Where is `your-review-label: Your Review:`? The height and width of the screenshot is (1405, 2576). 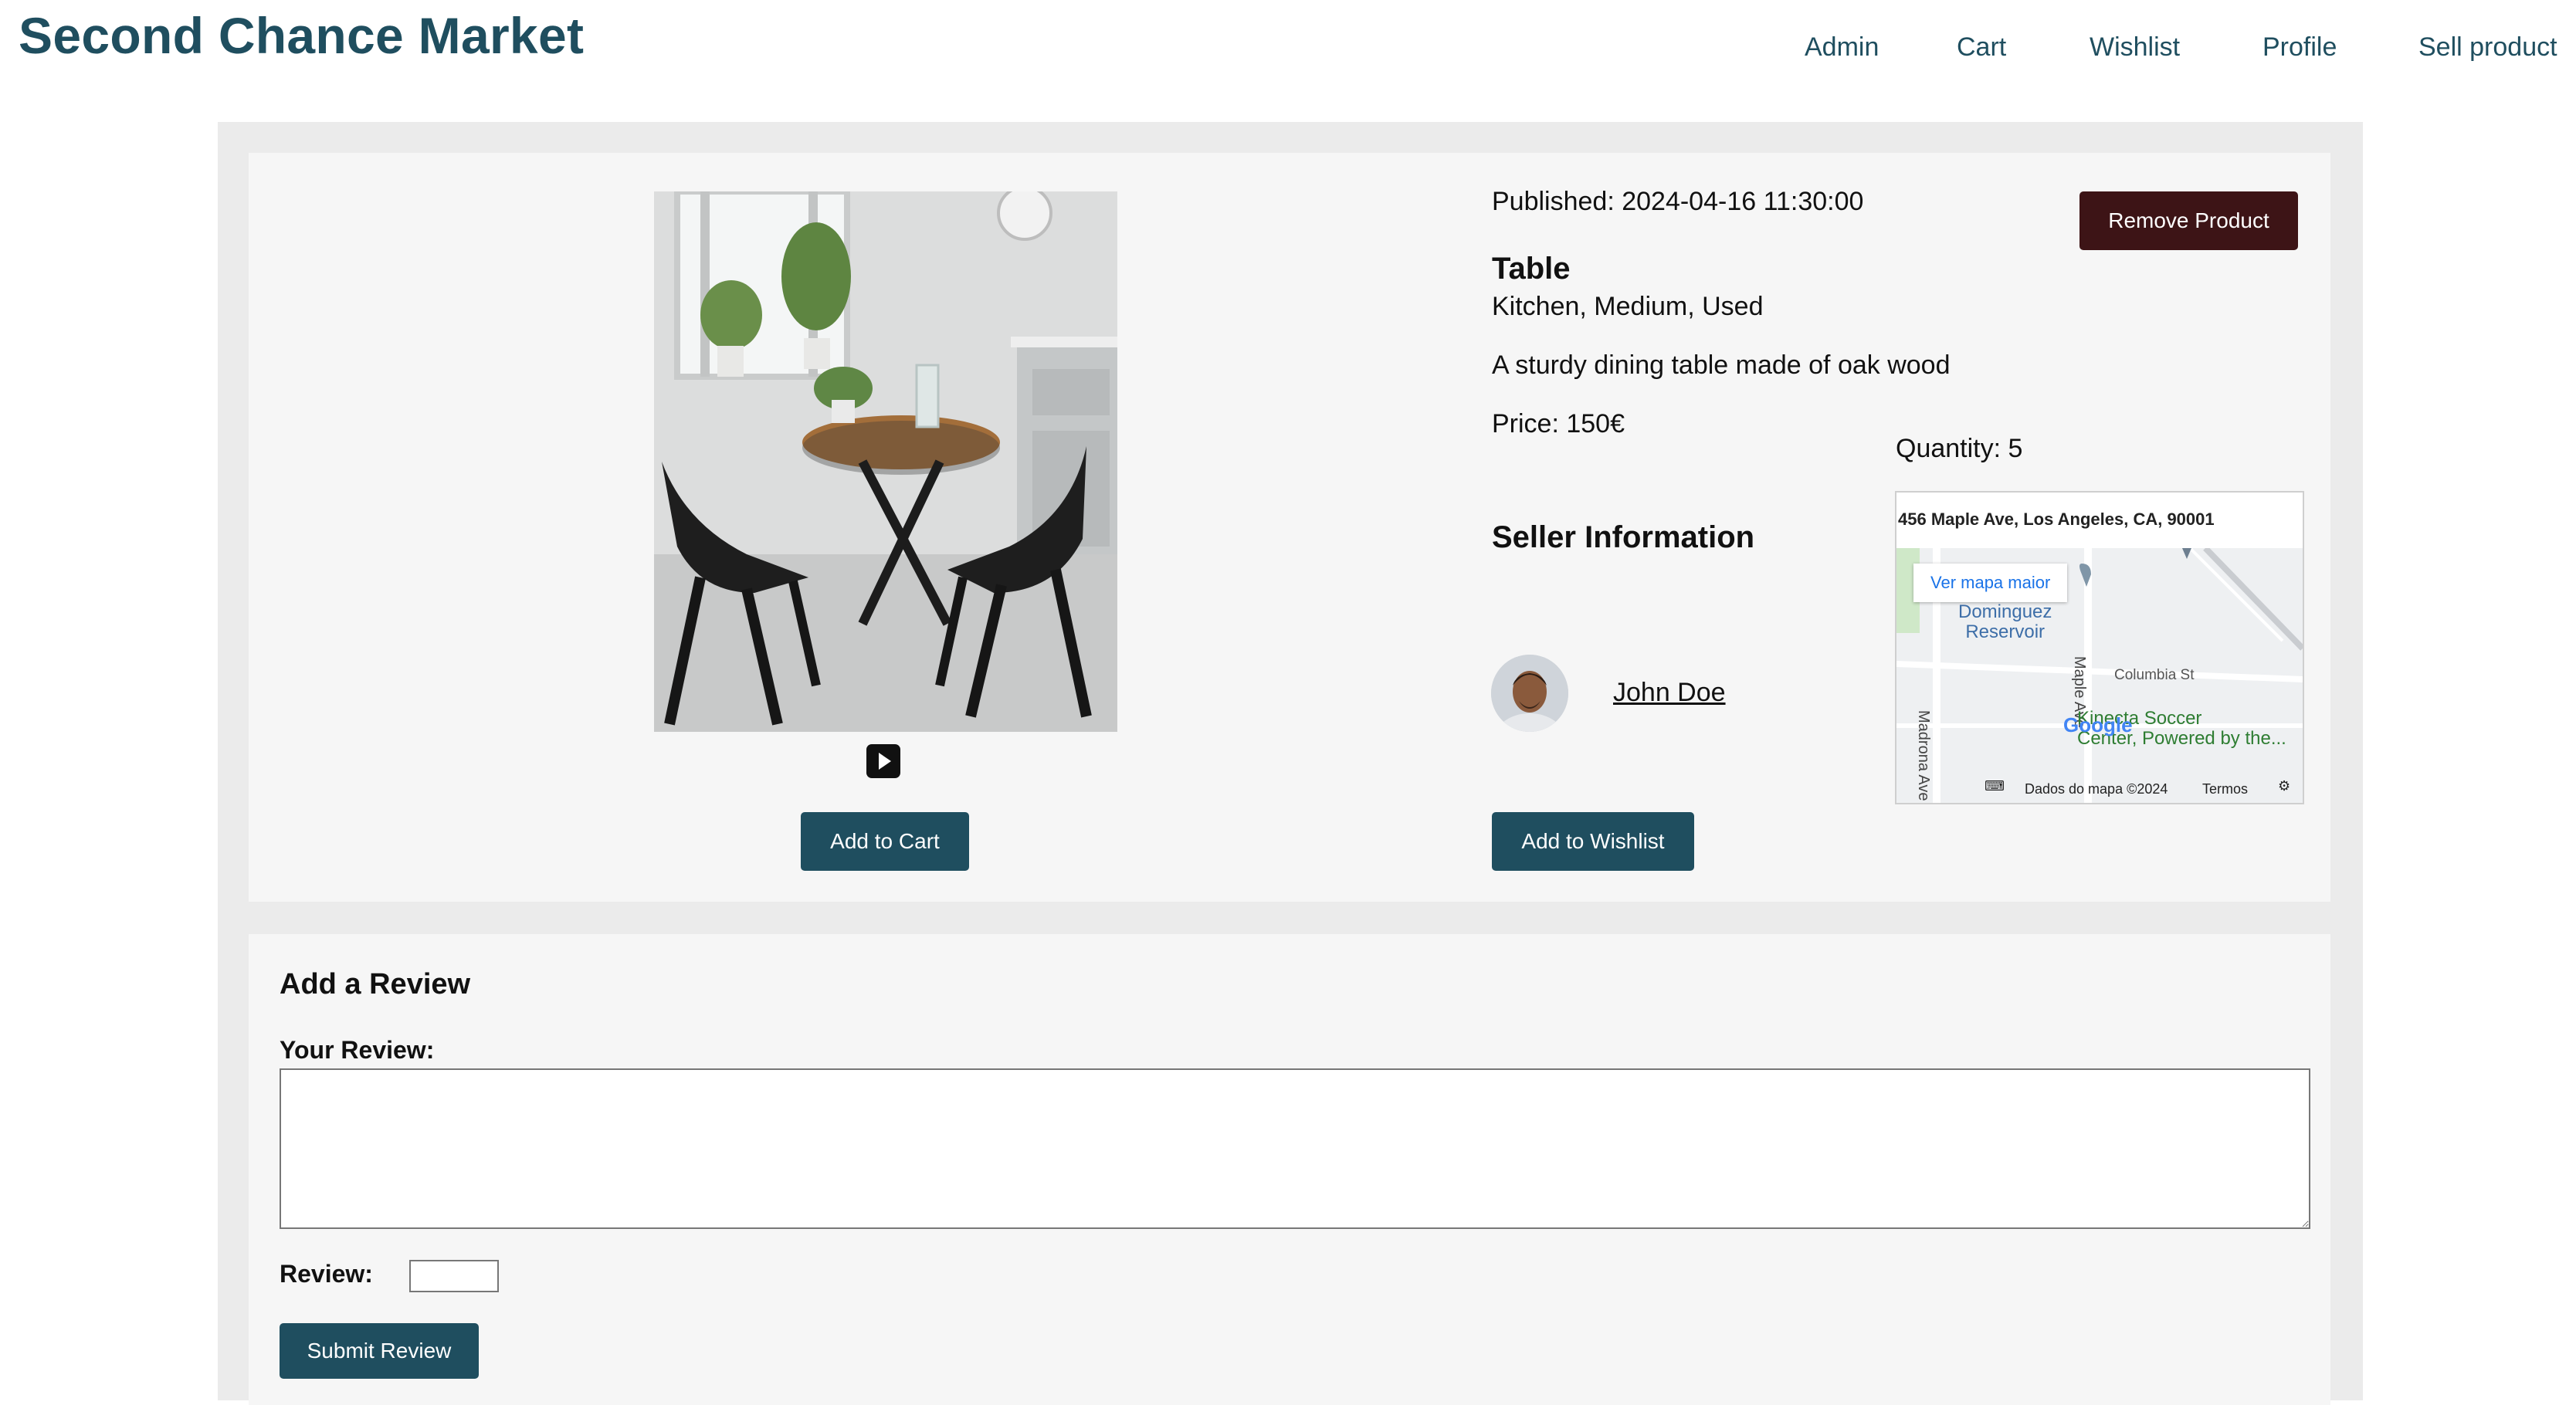
your-review-label: Your Review: is located at coordinates (357, 1050).